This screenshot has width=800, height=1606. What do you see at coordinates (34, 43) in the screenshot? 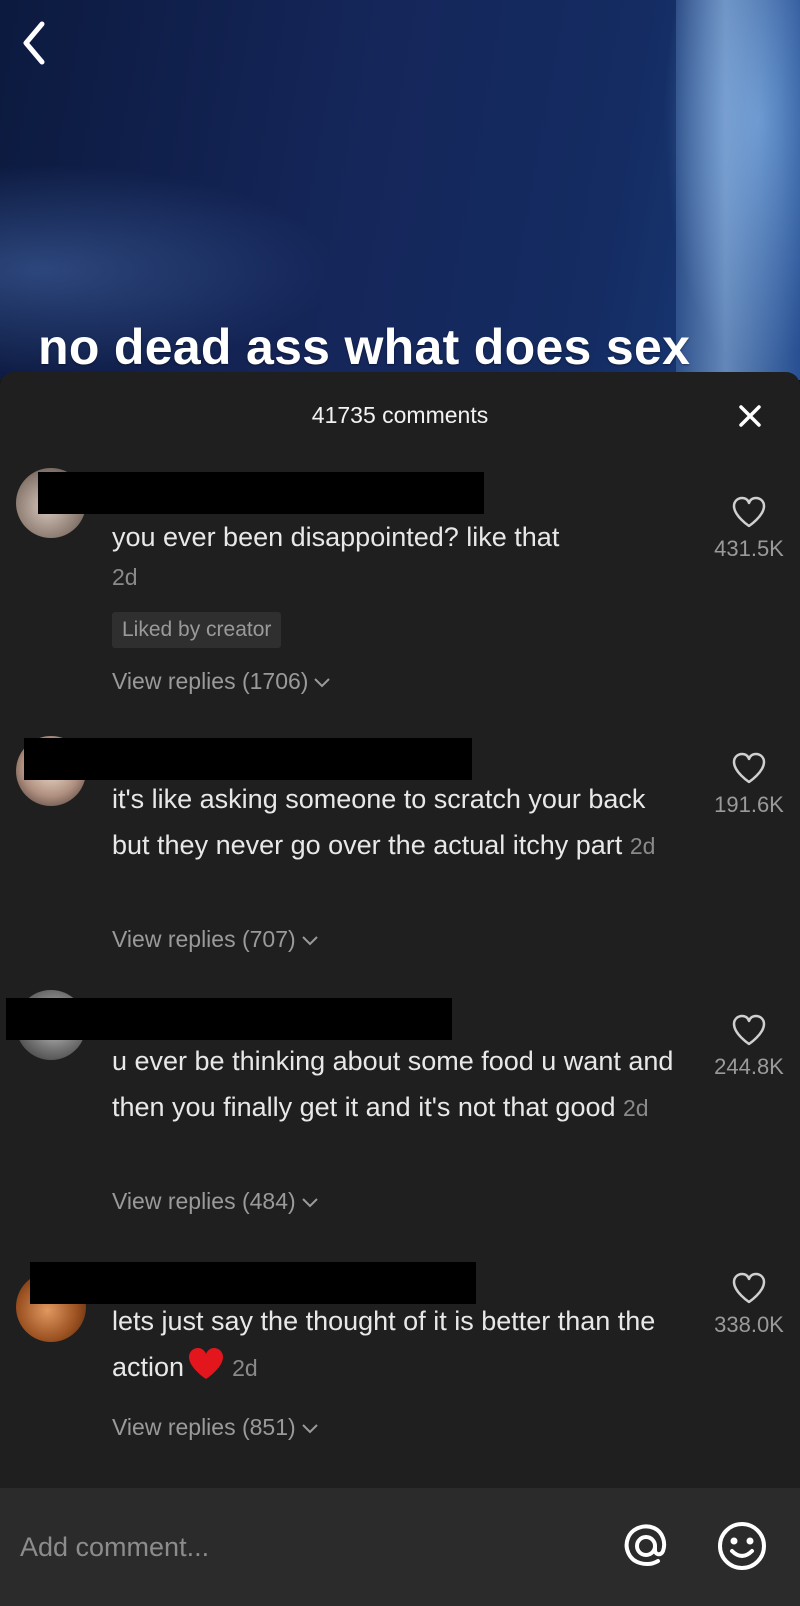
I see `chevron-left-icon` at bounding box center [34, 43].